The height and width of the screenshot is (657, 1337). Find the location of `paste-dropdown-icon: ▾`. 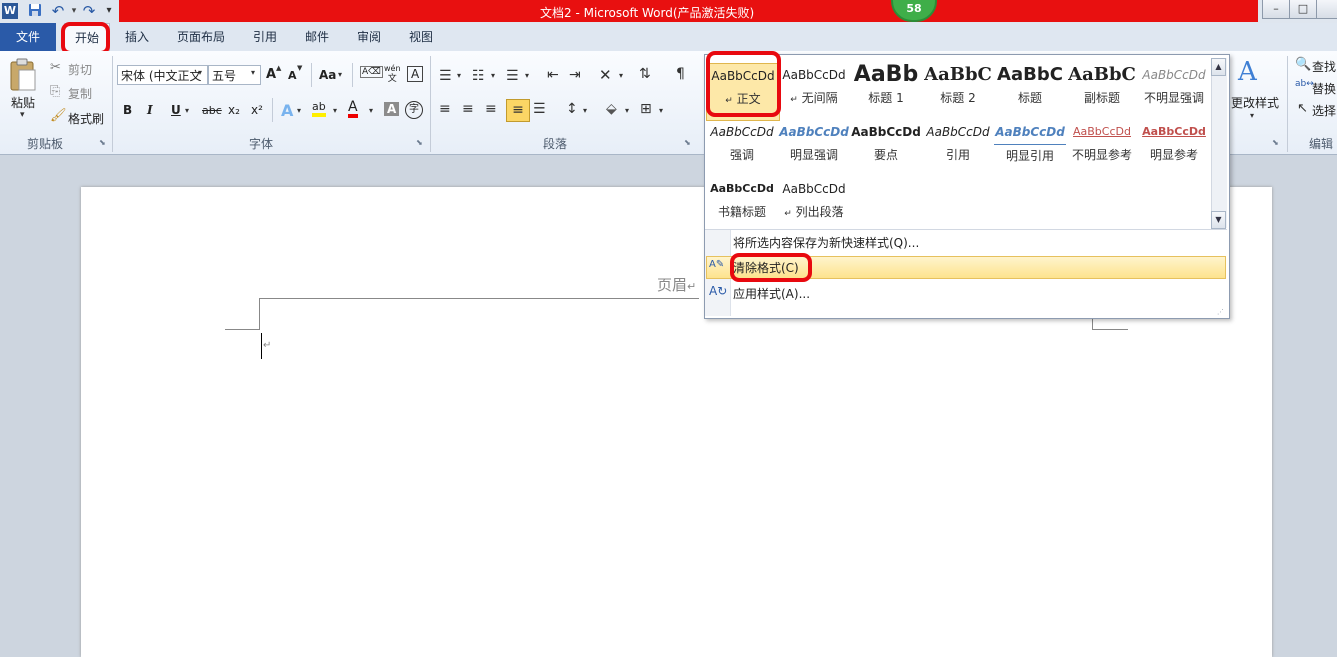

paste-dropdown-icon: ▾ is located at coordinates (22, 115).